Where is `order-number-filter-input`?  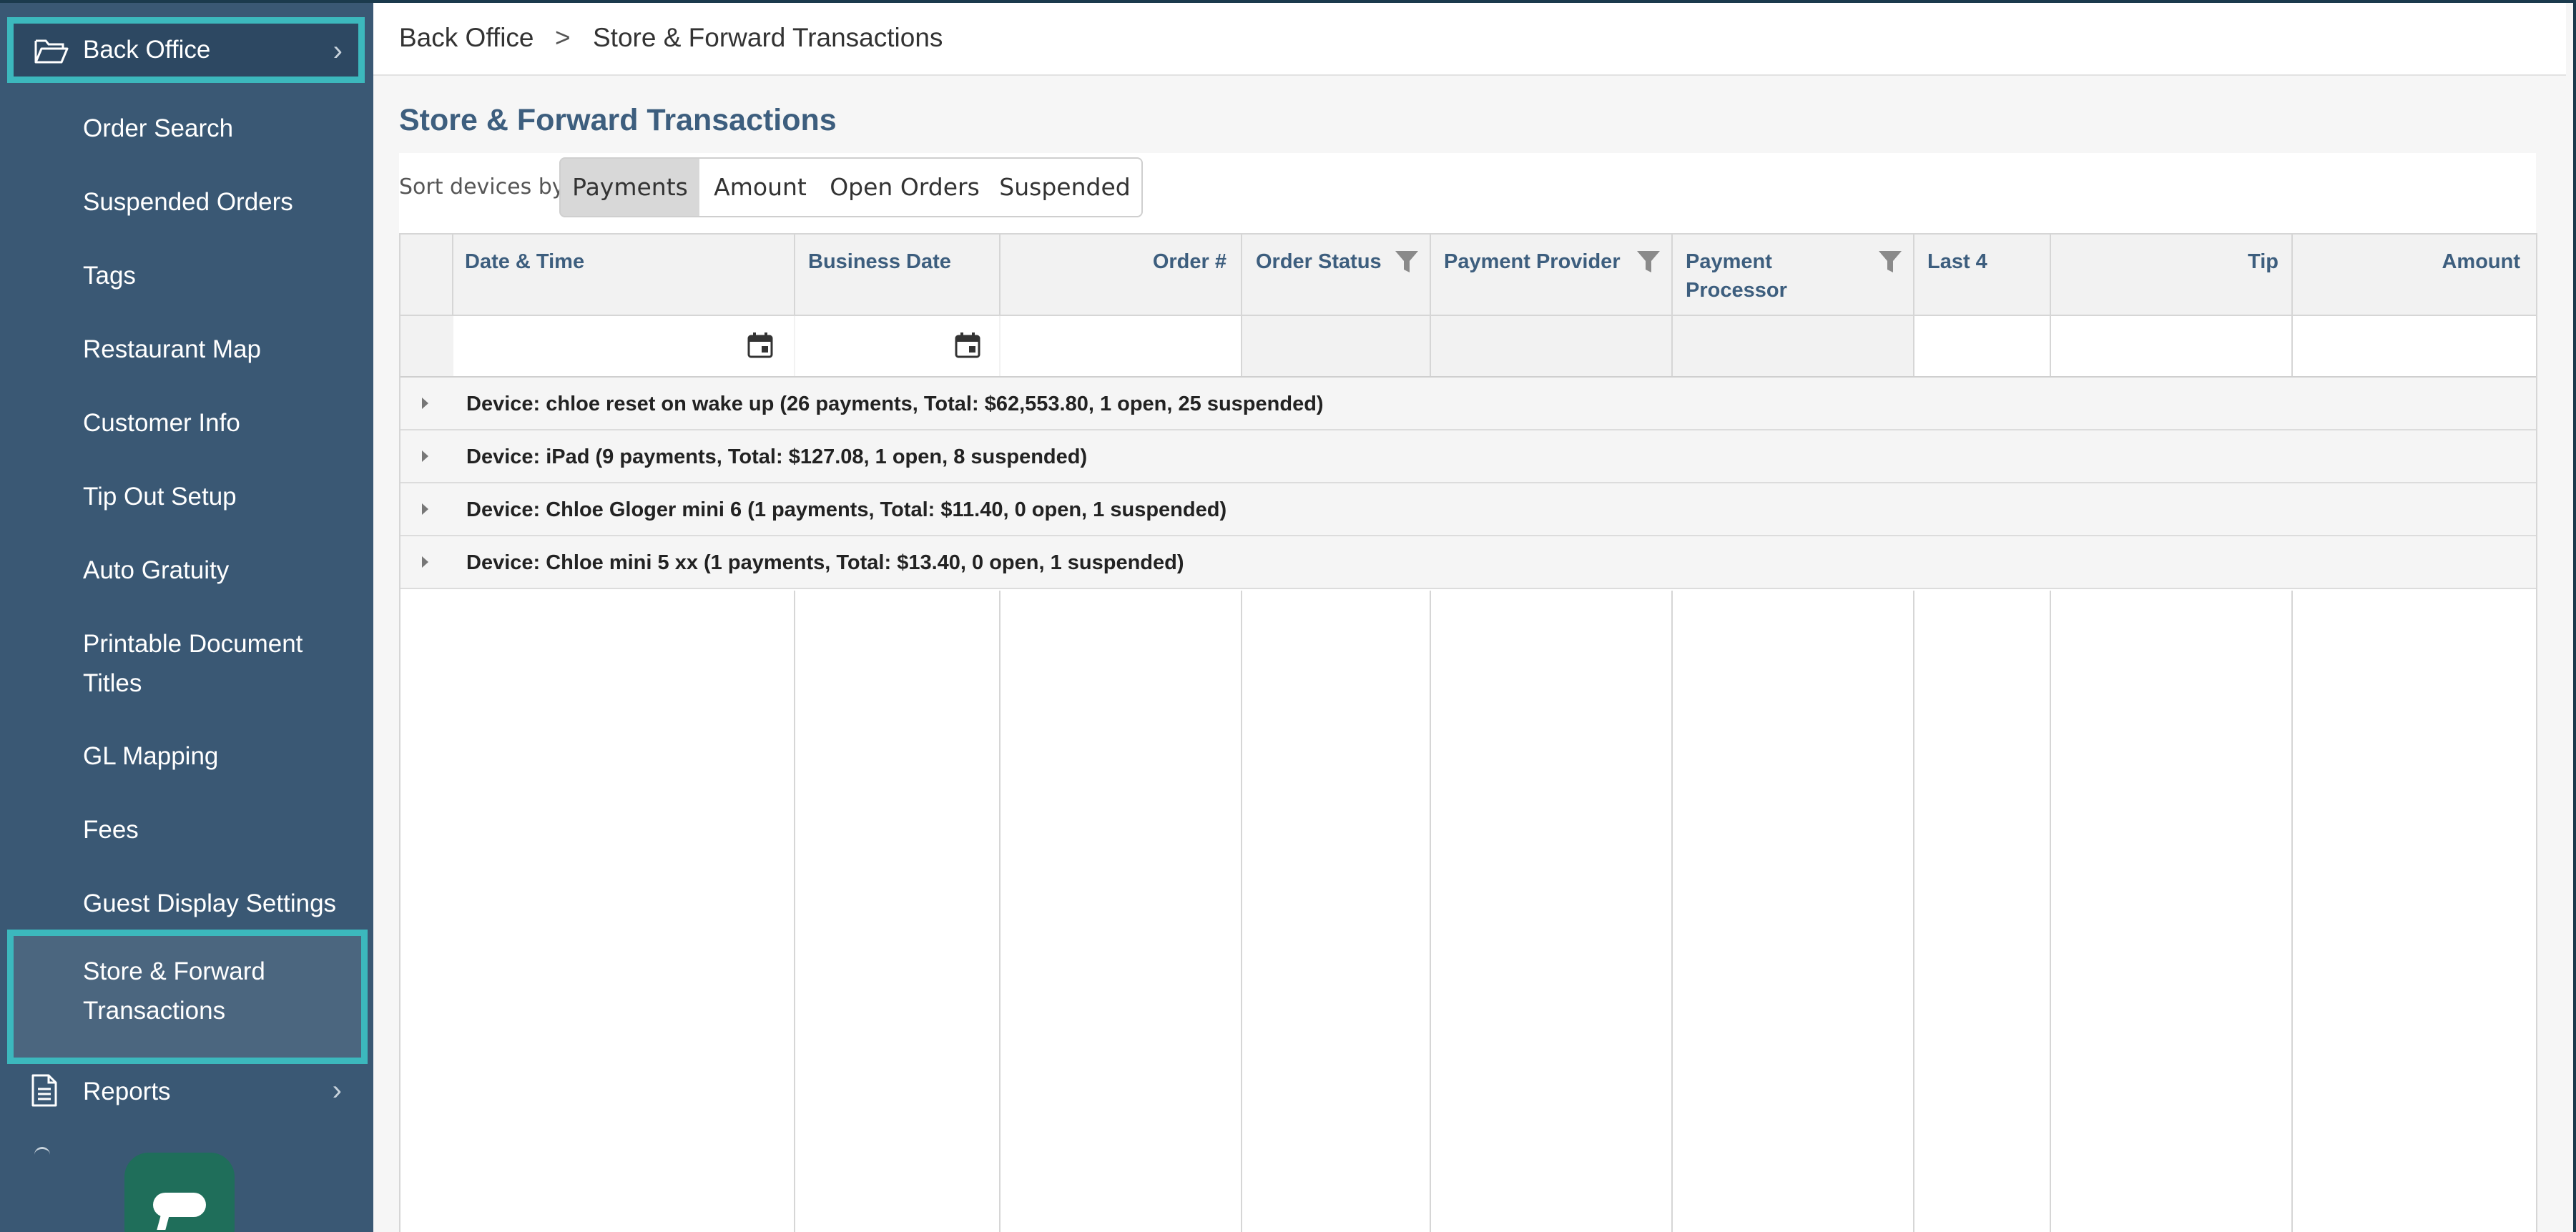 order-number-filter-input is located at coordinates (1121, 346).